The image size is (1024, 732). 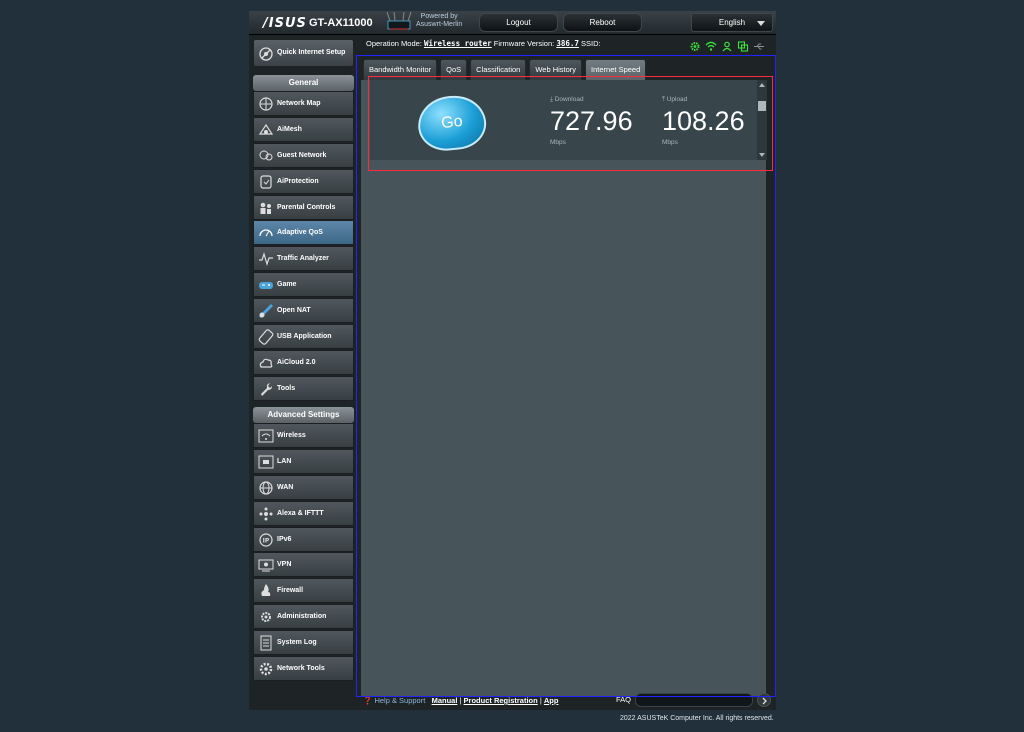 I want to click on general-section-header: General, so click(x=303, y=83).